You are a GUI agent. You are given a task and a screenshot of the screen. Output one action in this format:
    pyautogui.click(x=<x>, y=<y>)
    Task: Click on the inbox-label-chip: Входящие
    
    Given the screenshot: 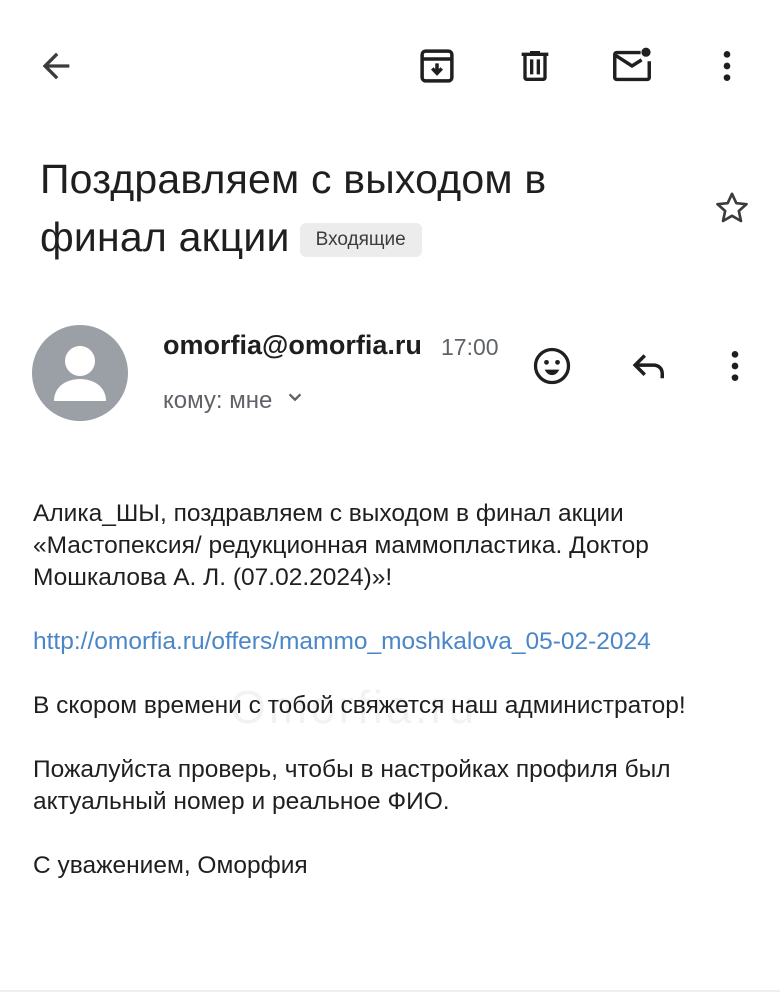 What is the action you would take?
    pyautogui.click(x=360, y=240)
    